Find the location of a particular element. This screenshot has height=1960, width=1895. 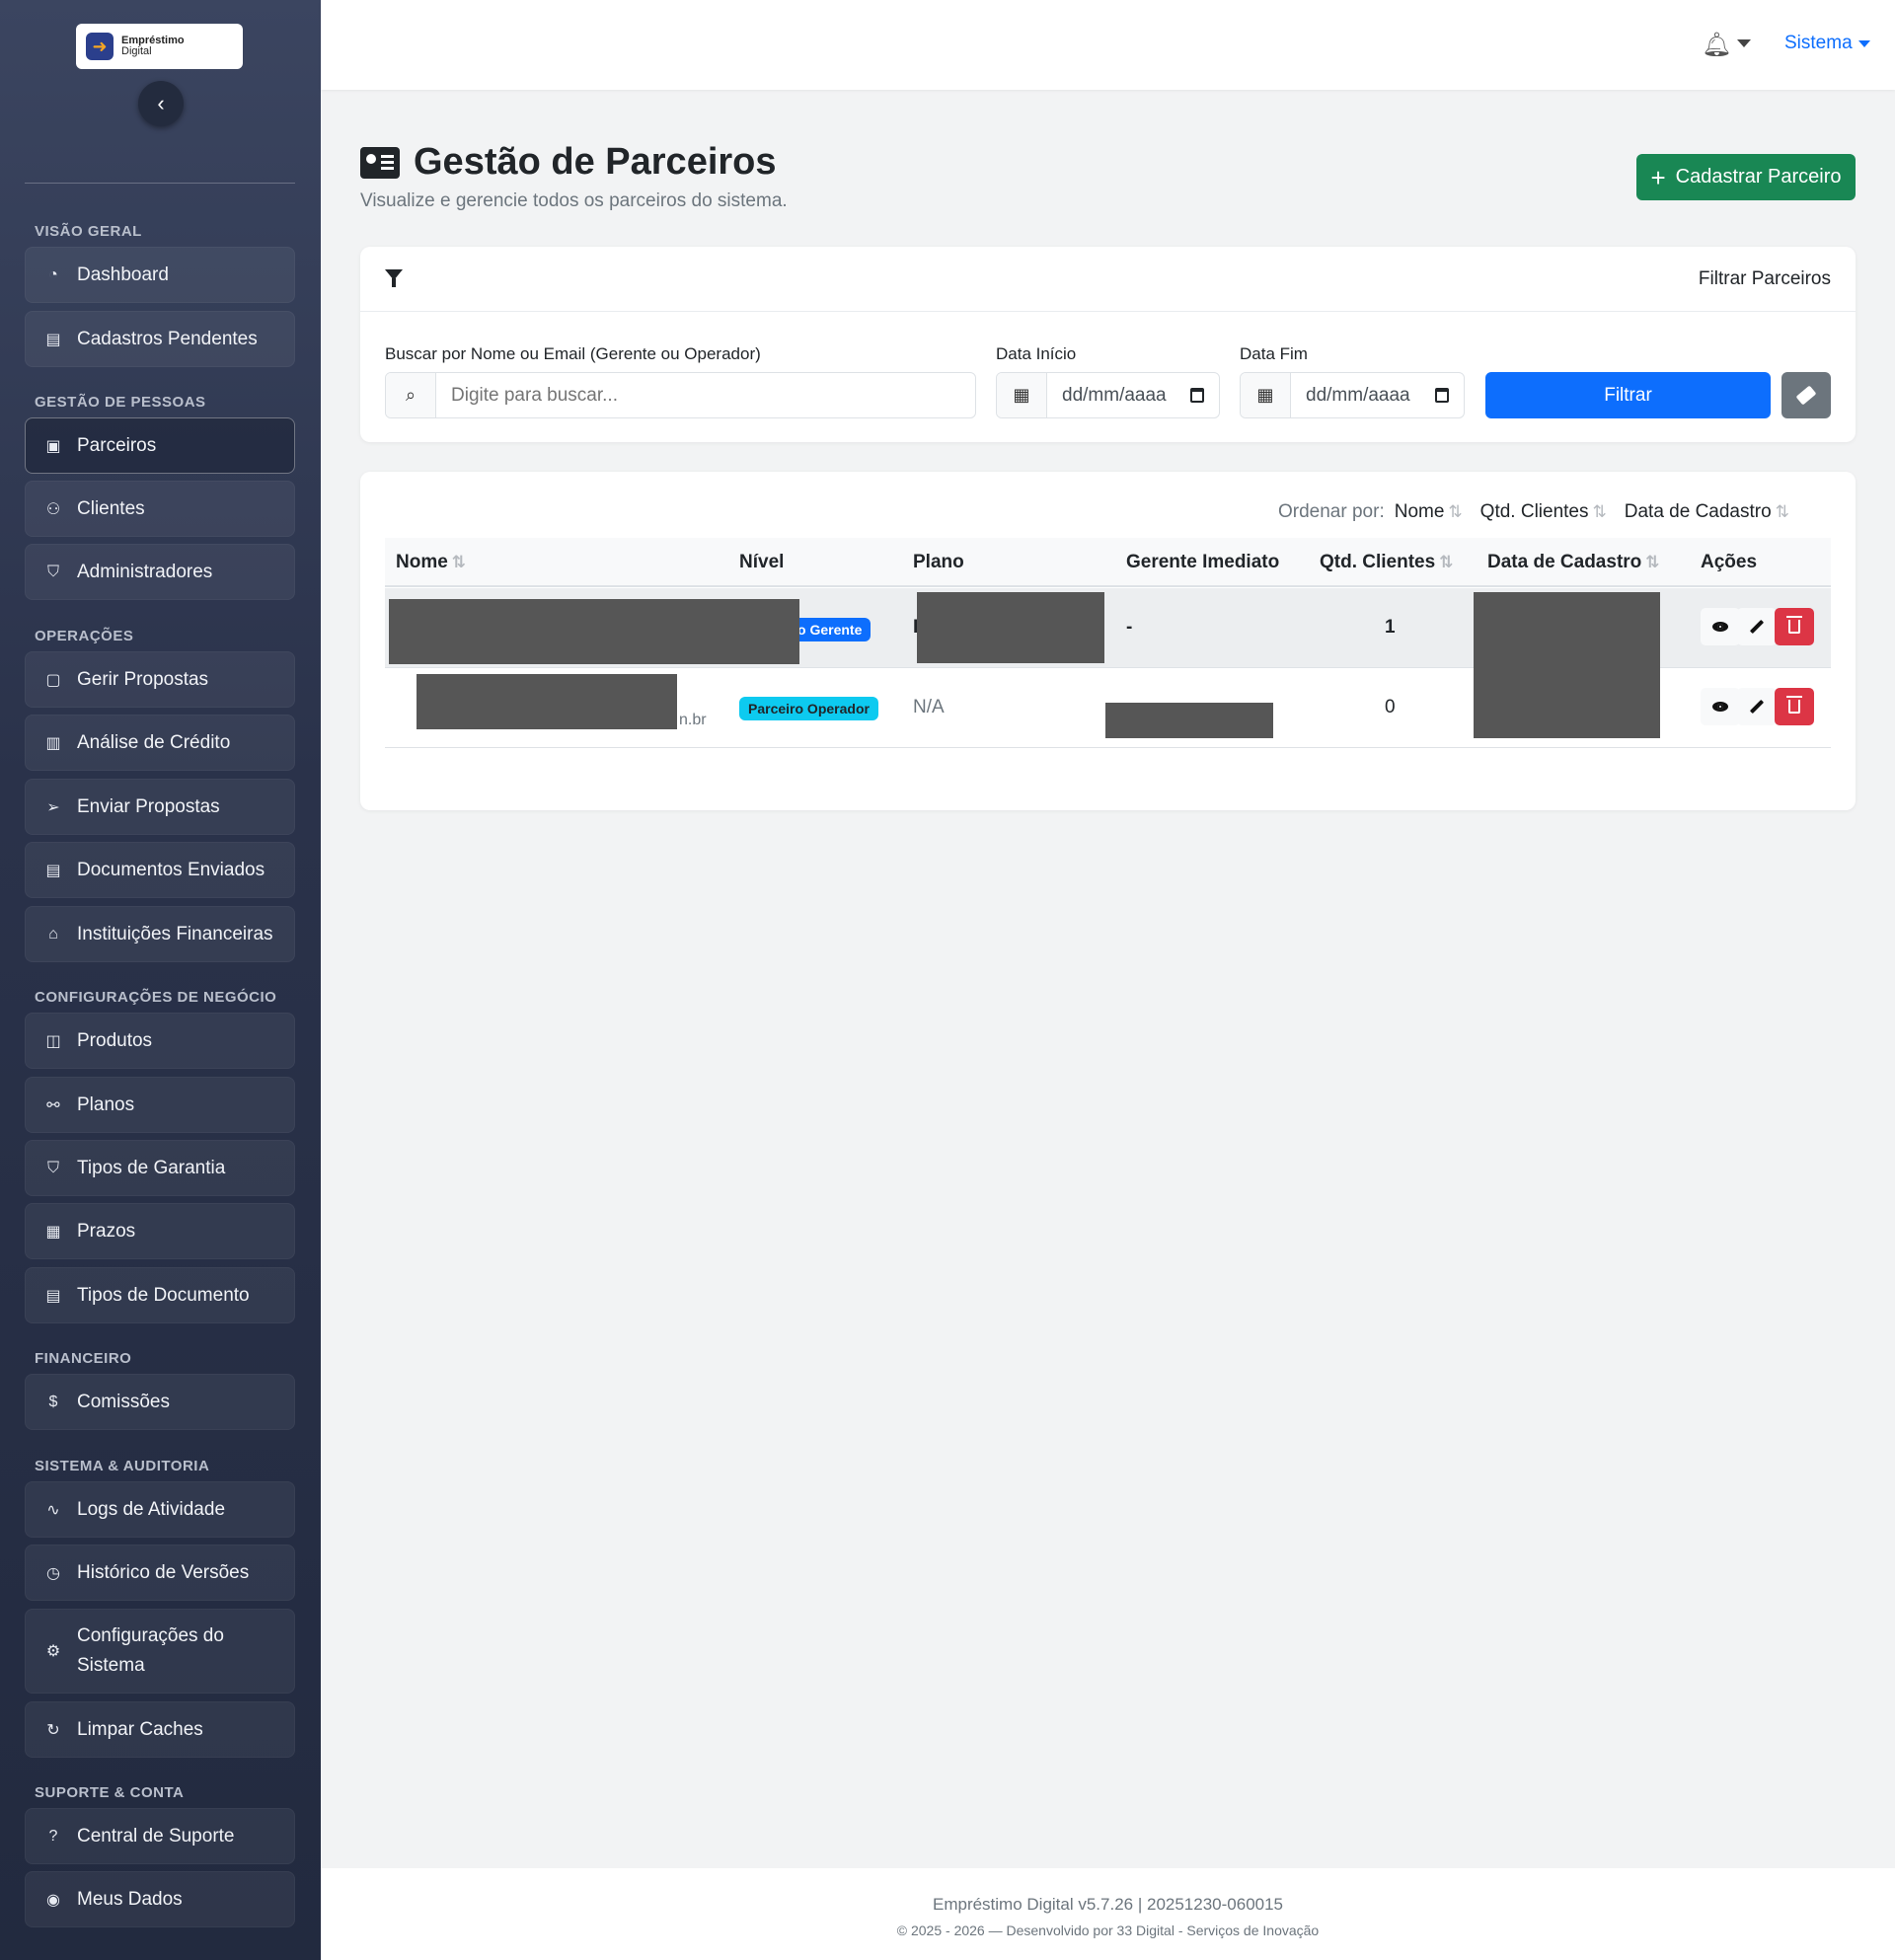

notifications-caret-icon is located at coordinates (1744, 43).